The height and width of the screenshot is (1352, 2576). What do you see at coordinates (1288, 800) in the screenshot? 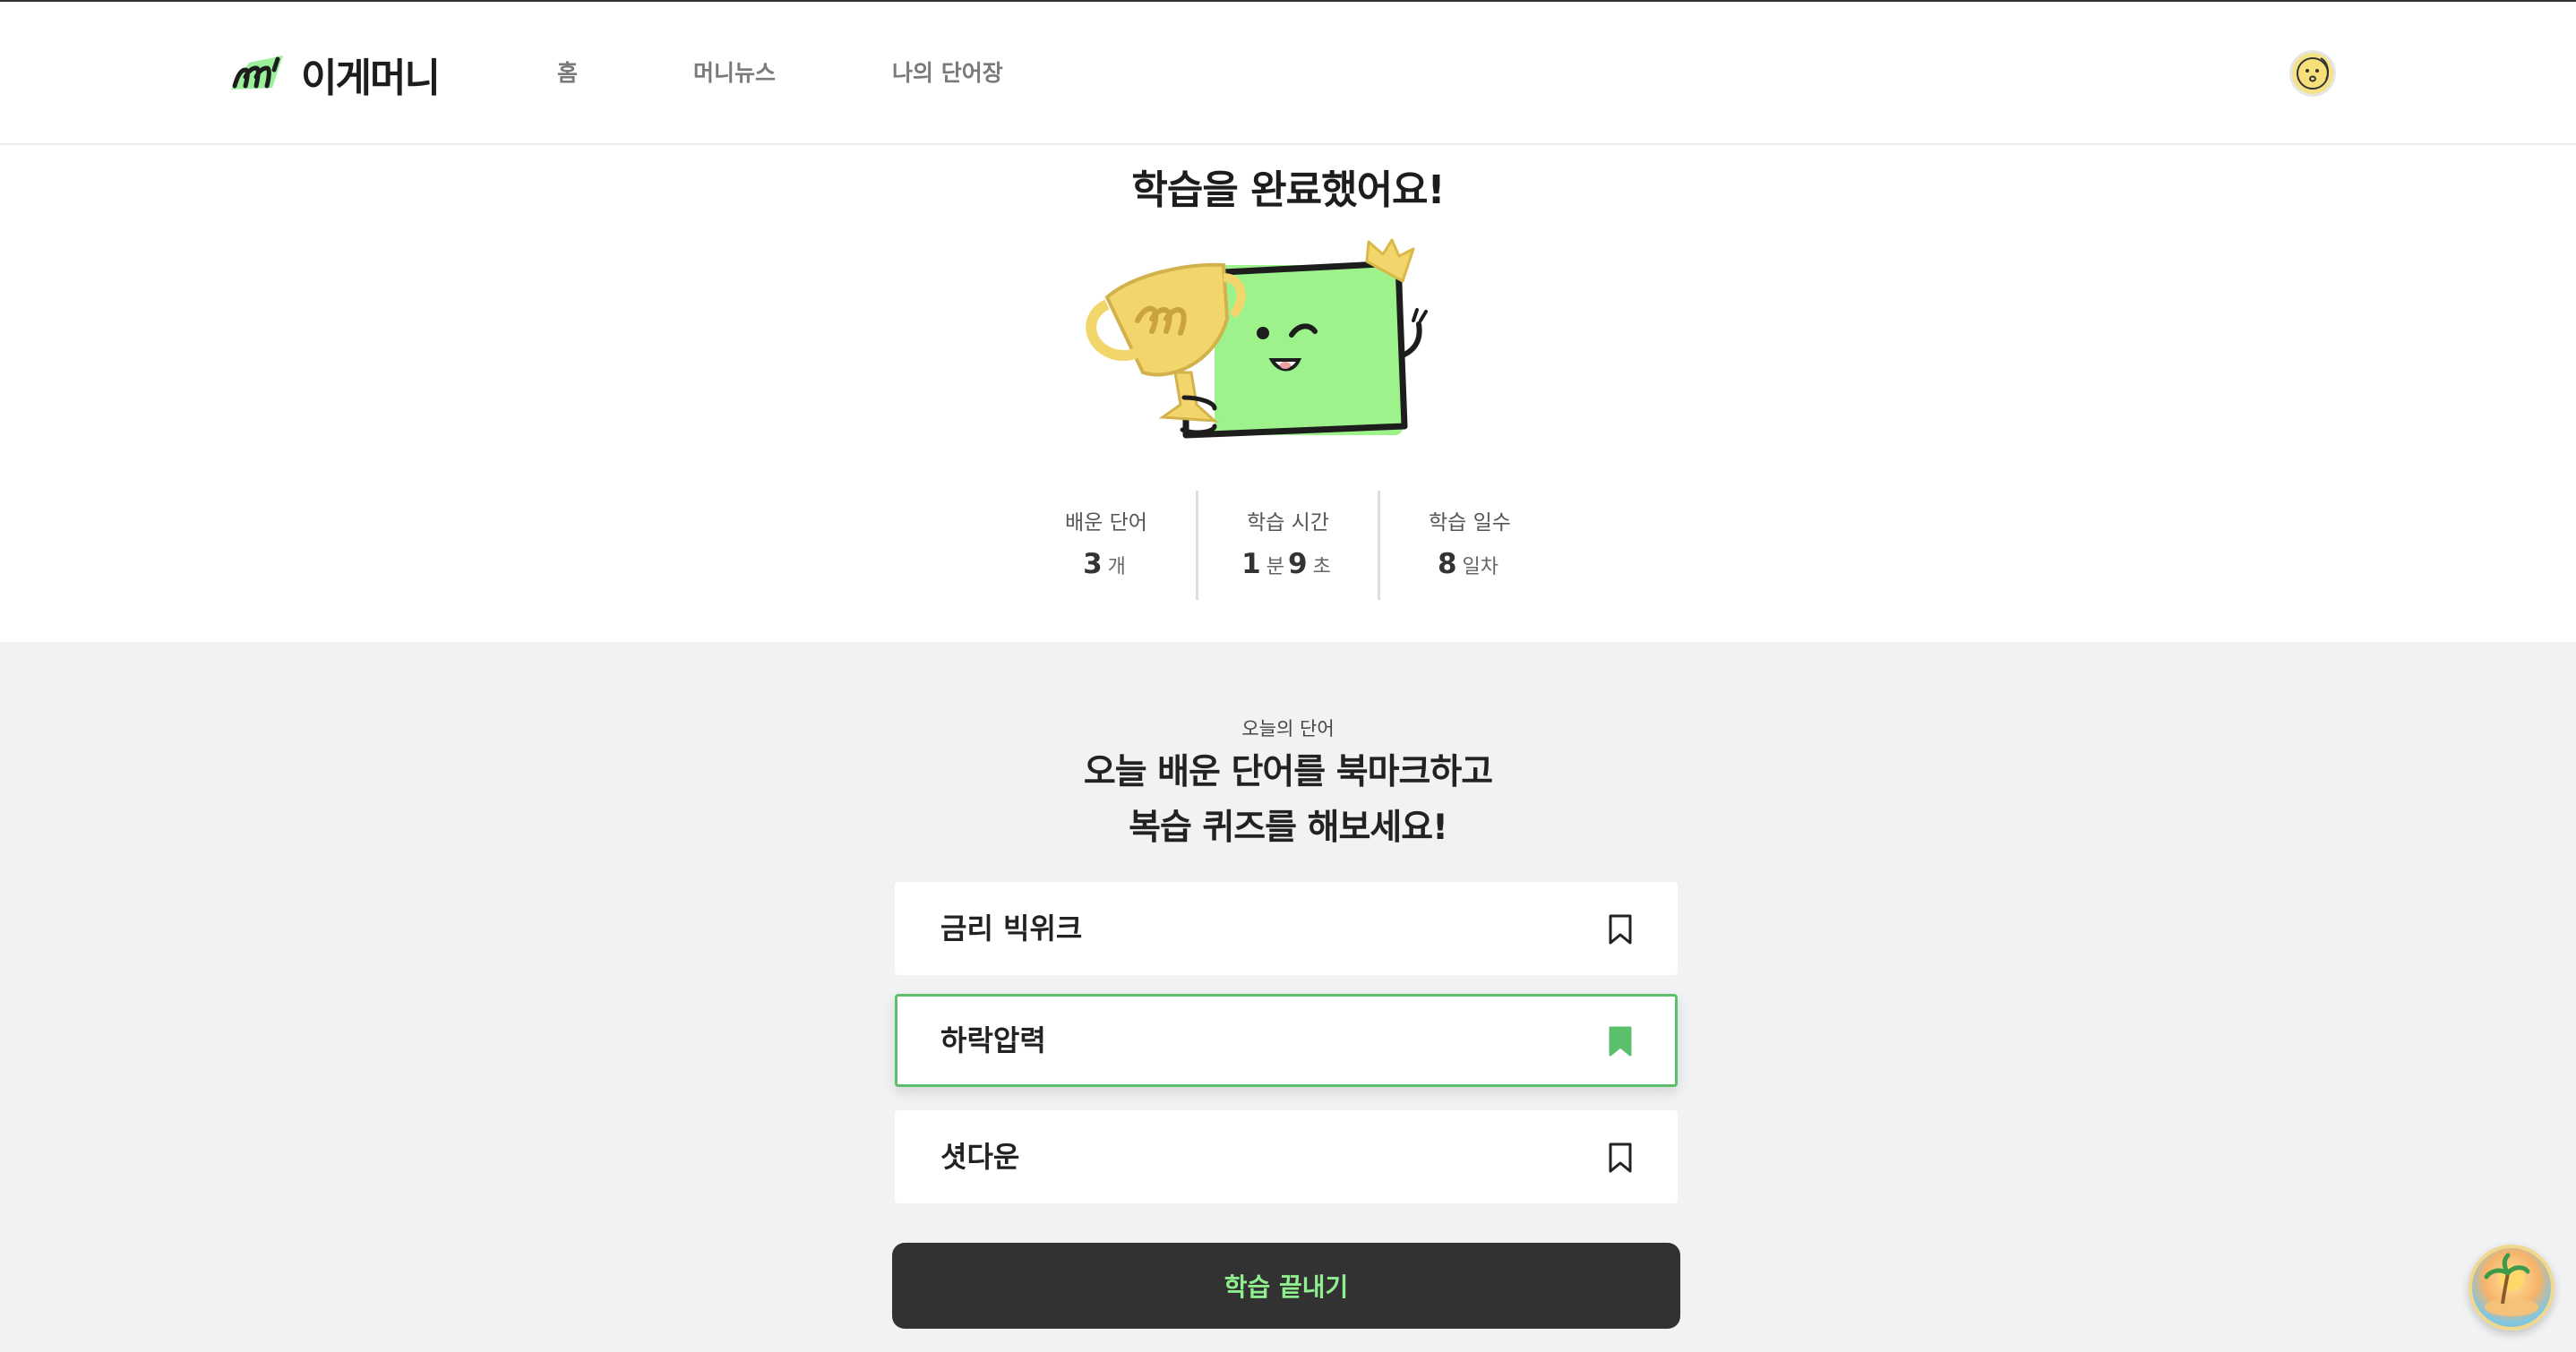
I see `section-headline: 오늘 배운 단어를 북마크하고 복습 퀴즈를 해보세요!` at bounding box center [1288, 800].